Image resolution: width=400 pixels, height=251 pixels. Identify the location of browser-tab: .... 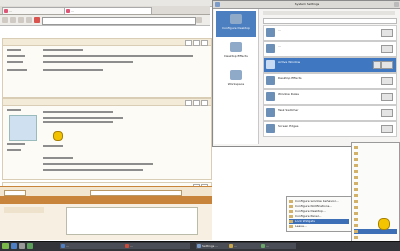
(36, 10).